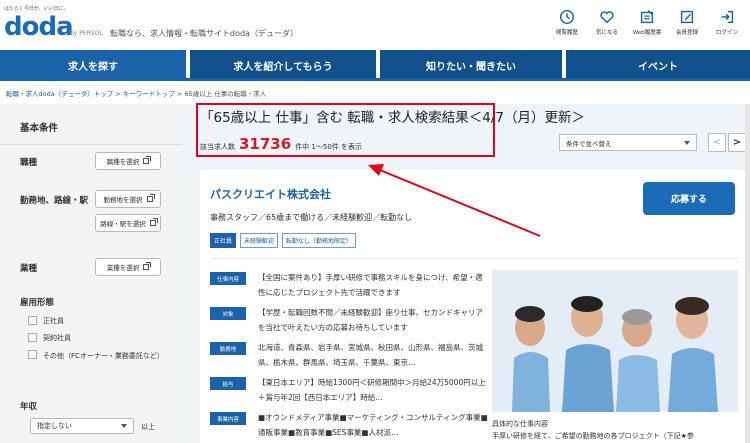 This screenshot has height=443, width=750. I want to click on tab-events: イベント, so click(656, 65).